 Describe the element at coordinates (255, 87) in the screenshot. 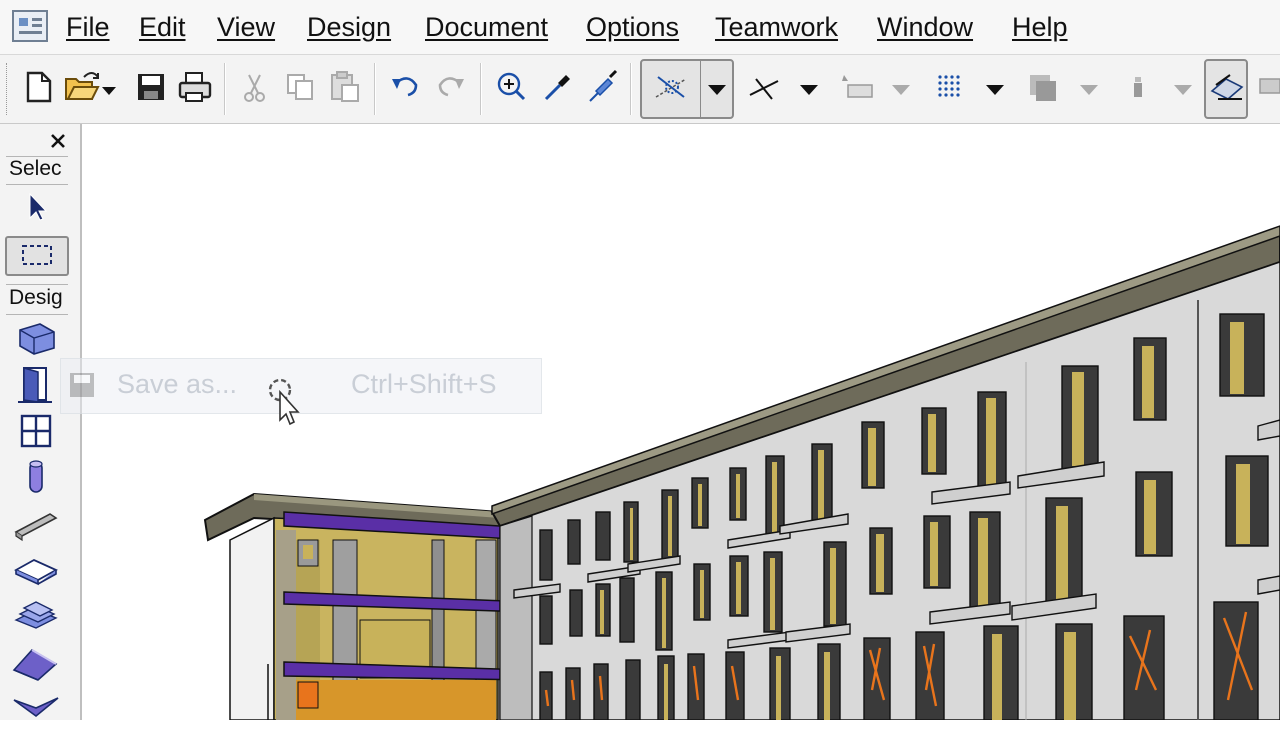

I see `cut-icon` at that location.